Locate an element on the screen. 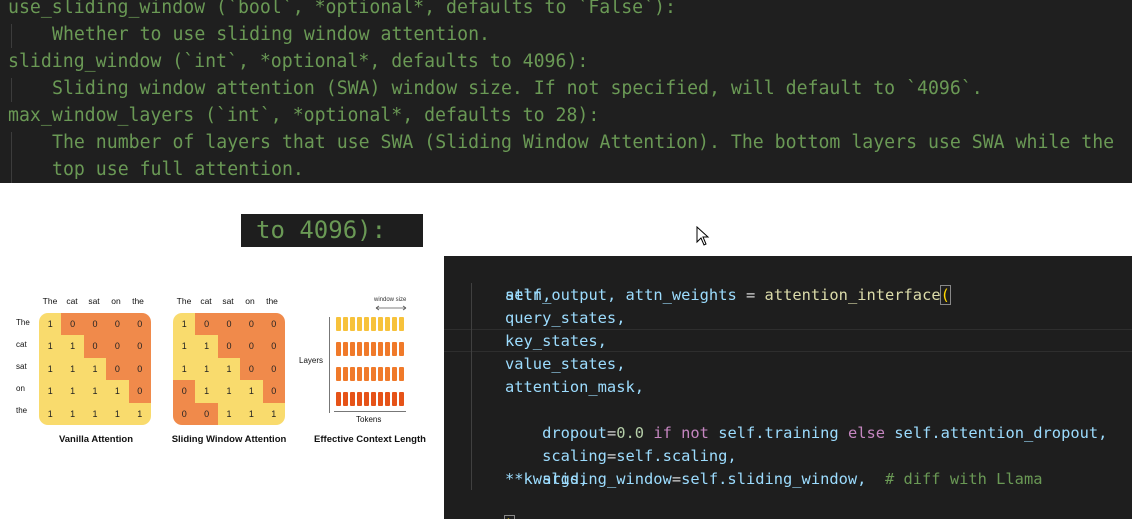  column-header: on is located at coordinates (250, 301).